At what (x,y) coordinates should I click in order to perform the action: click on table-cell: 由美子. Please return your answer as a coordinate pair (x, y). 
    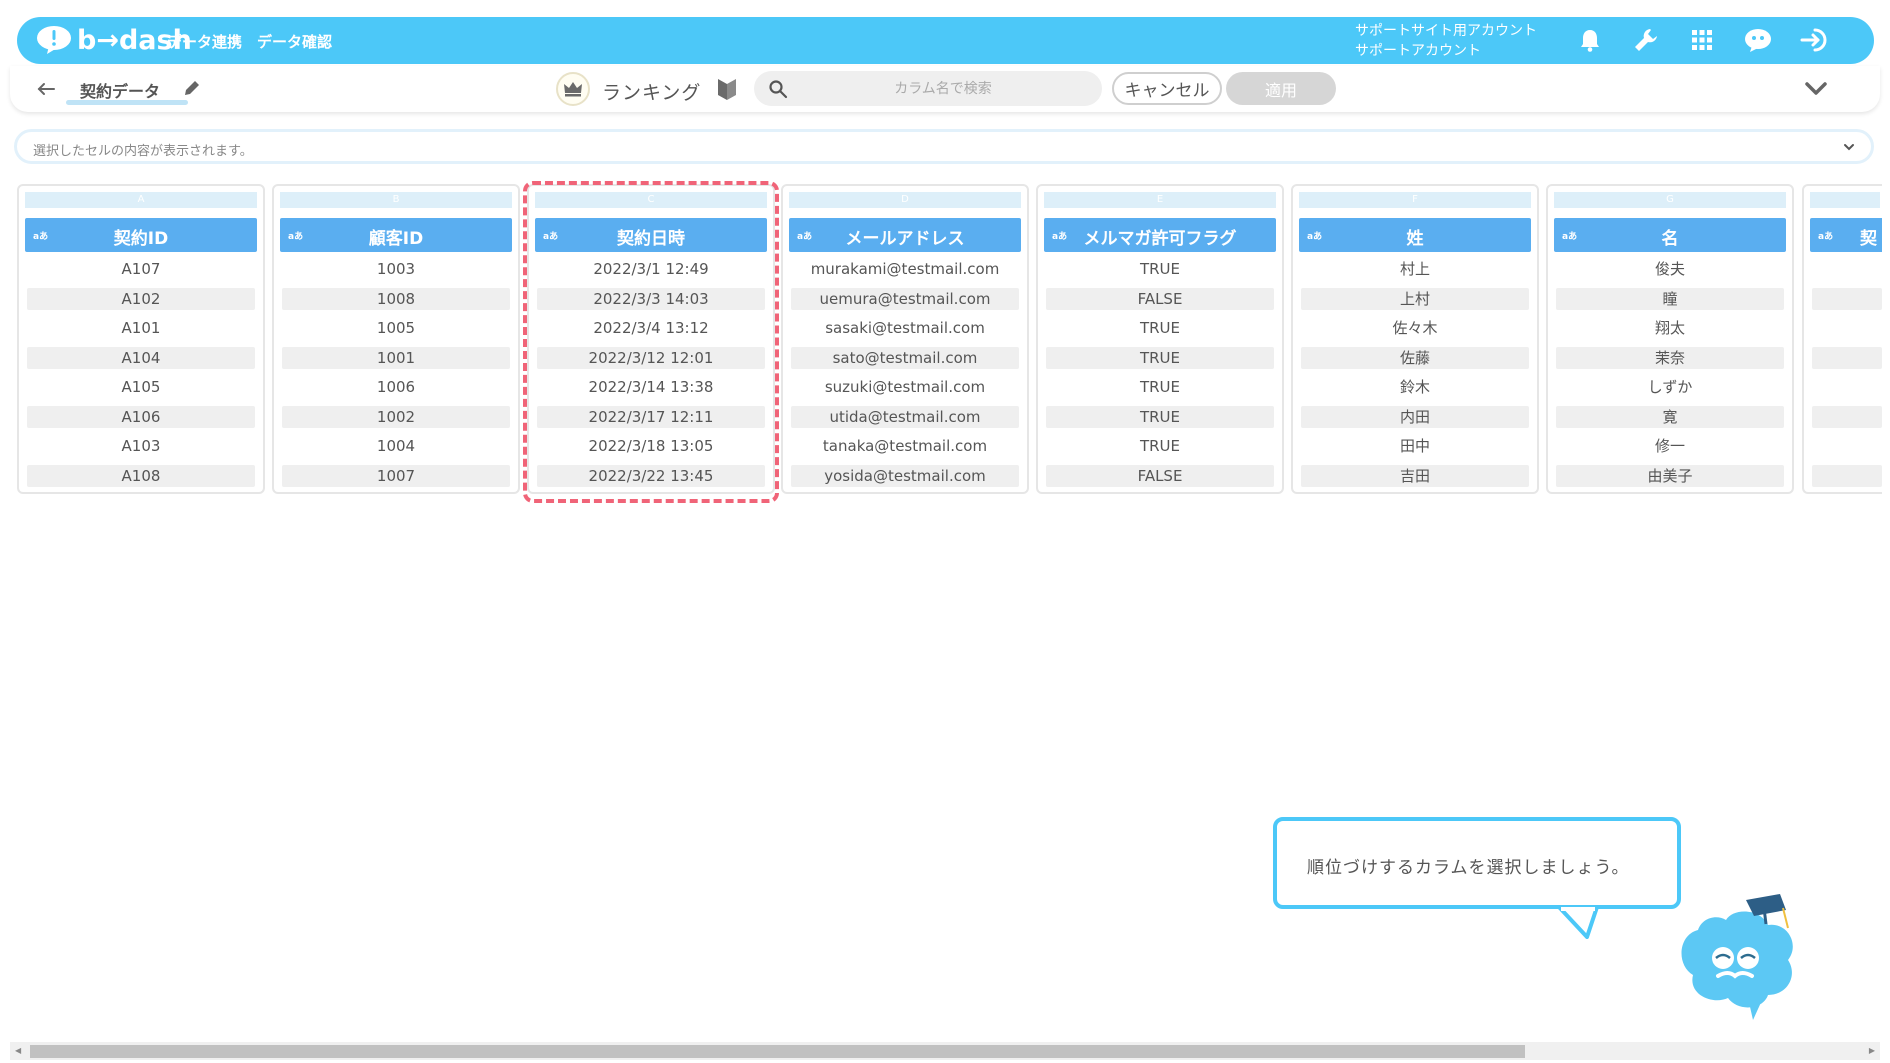
    Looking at the image, I should click on (1670, 475).